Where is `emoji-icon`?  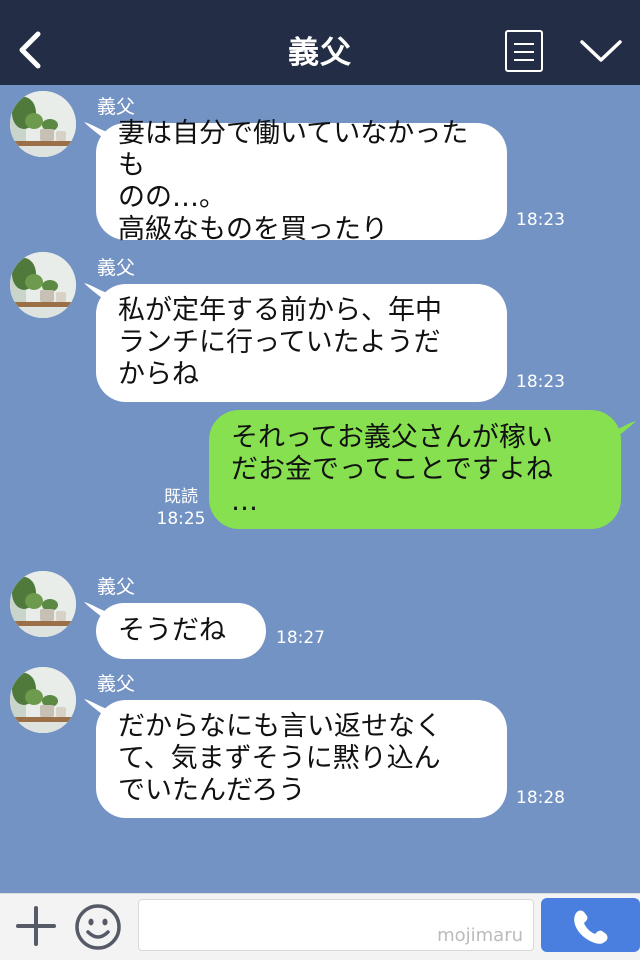
emoji-icon is located at coordinates (98, 927).